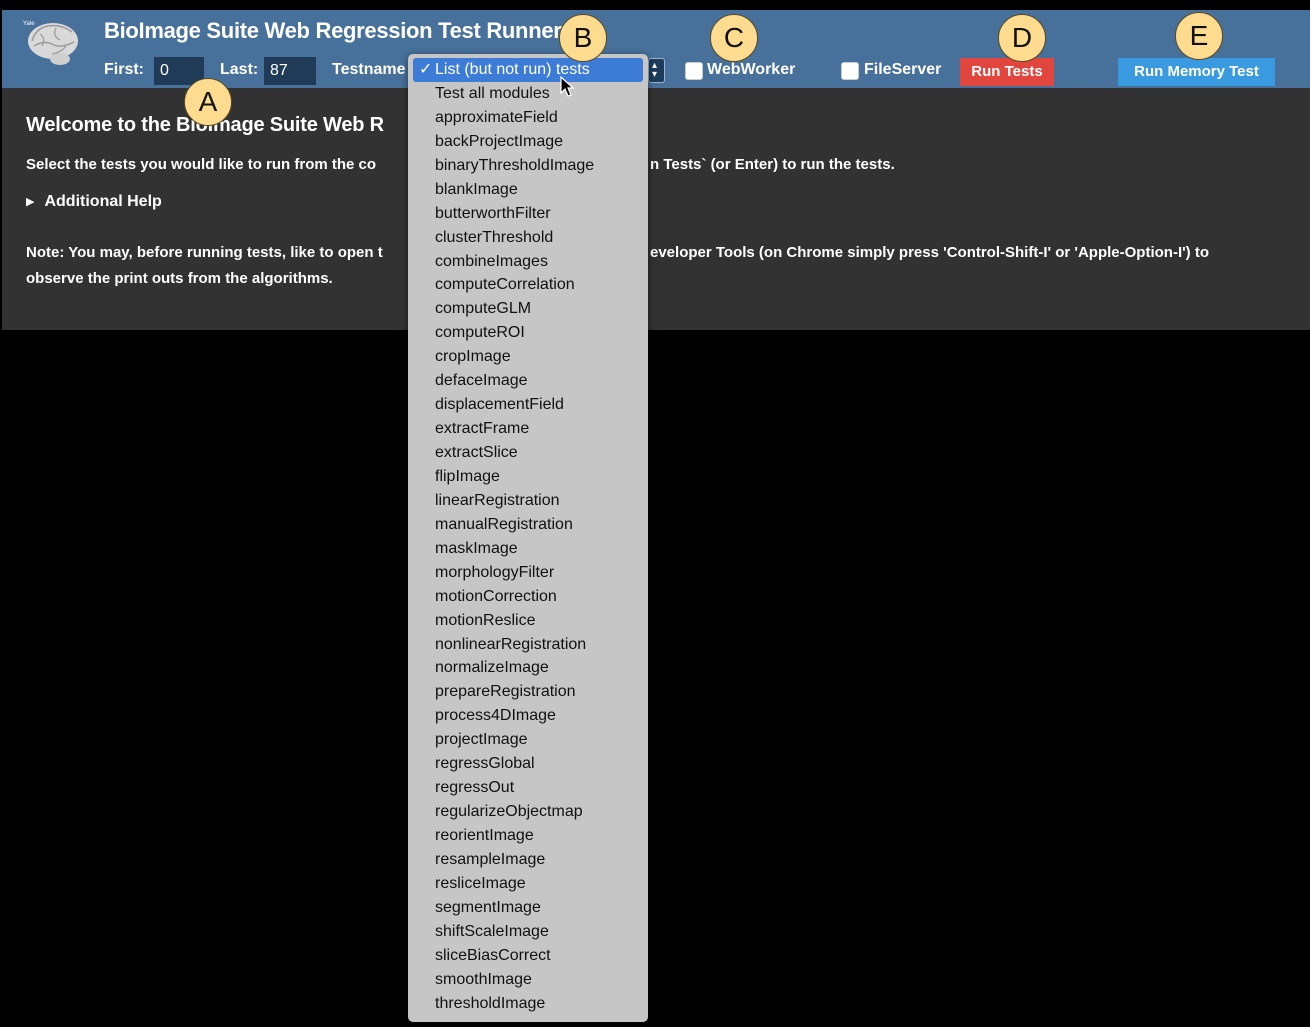 This screenshot has width=1310, height=1027. What do you see at coordinates (772, 164) in the screenshot?
I see `intro-text-right: n Tests` (or Enter) to run the tests.` at bounding box center [772, 164].